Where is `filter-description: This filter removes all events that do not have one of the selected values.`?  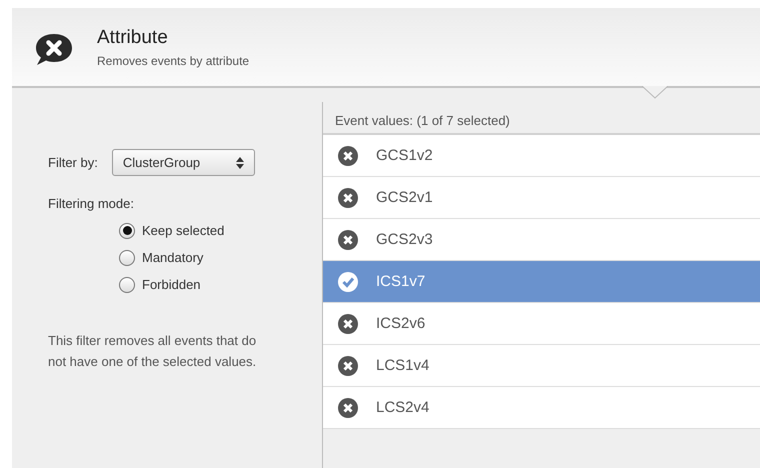 filter-description: This filter removes all events that do not have one of the selected values. is located at coordinates (153, 351).